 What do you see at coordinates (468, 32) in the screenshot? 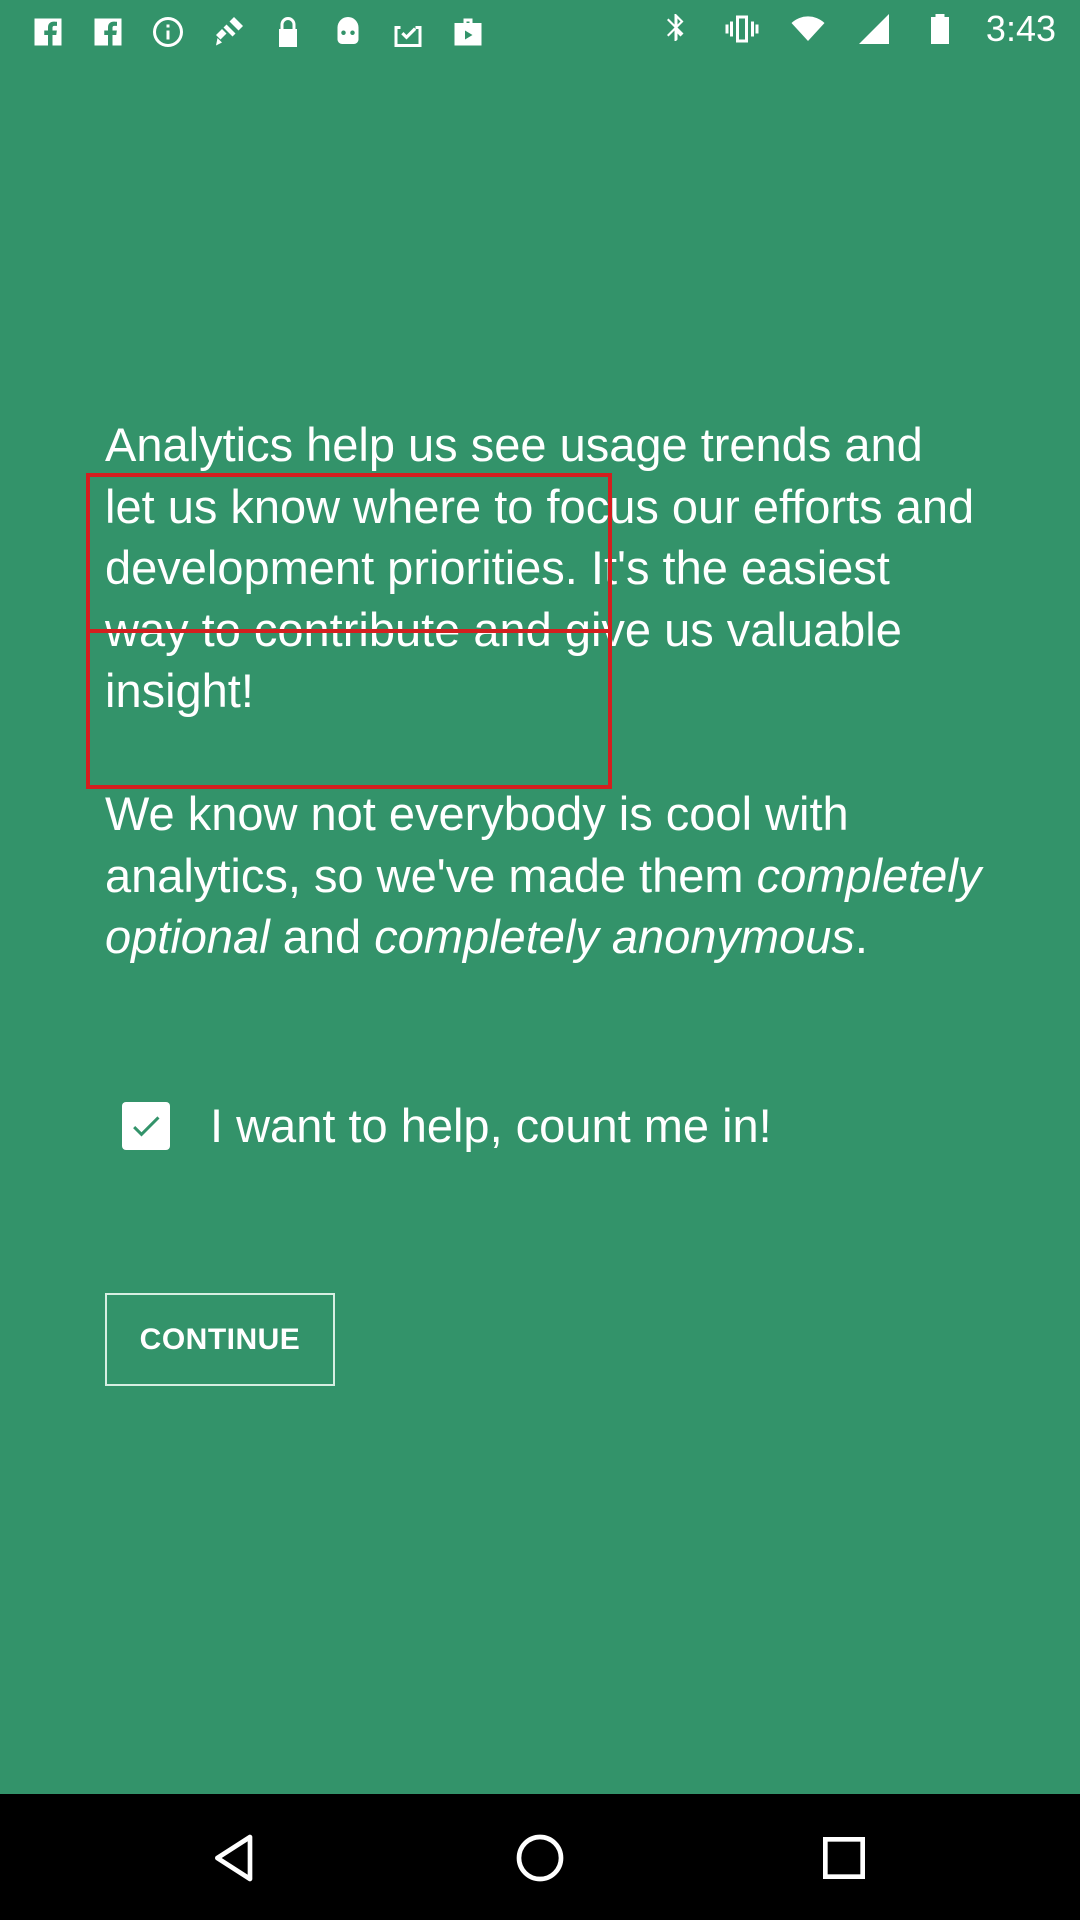
I see `briefcase-icon` at bounding box center [468, 32].